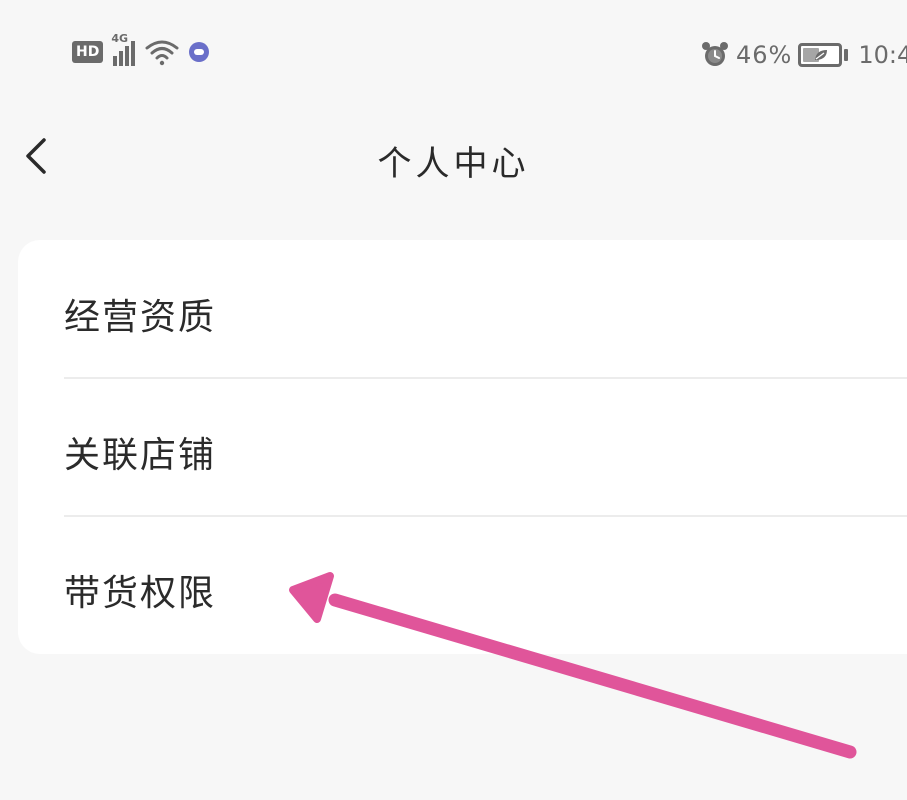 The width and height of the screenshot is (907, 800). I want to click on menu-item-label: 经营资质, so click(140, 317).